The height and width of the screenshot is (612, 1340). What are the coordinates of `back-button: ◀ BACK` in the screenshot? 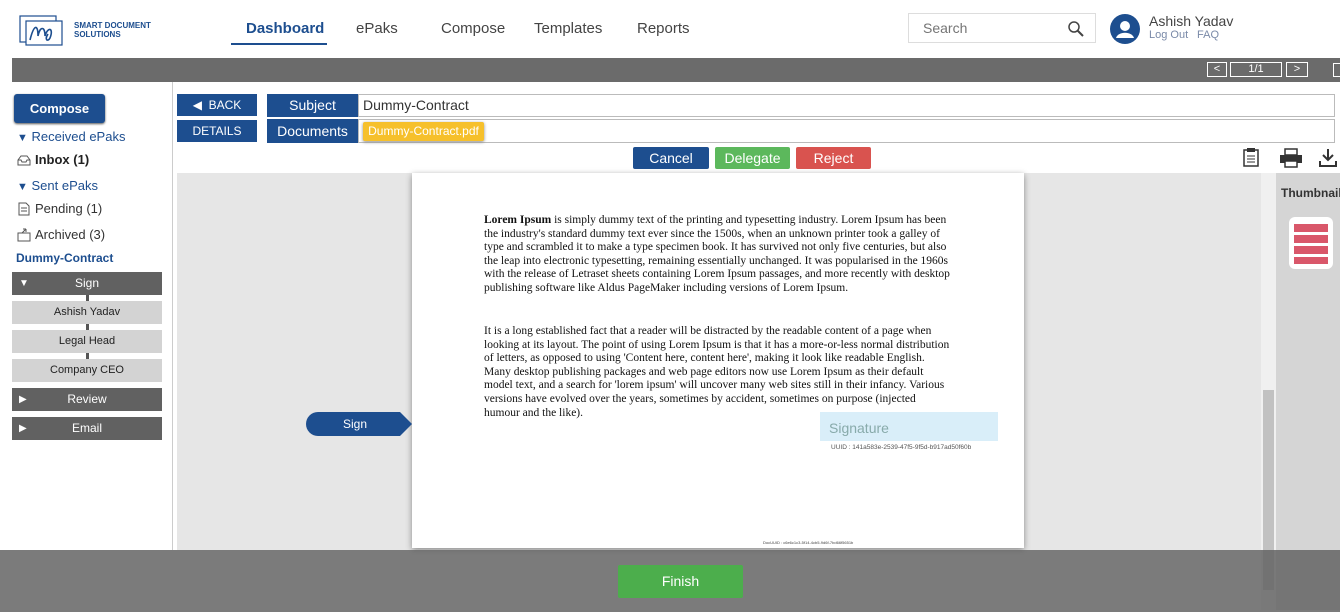 It's located at (217, 105).